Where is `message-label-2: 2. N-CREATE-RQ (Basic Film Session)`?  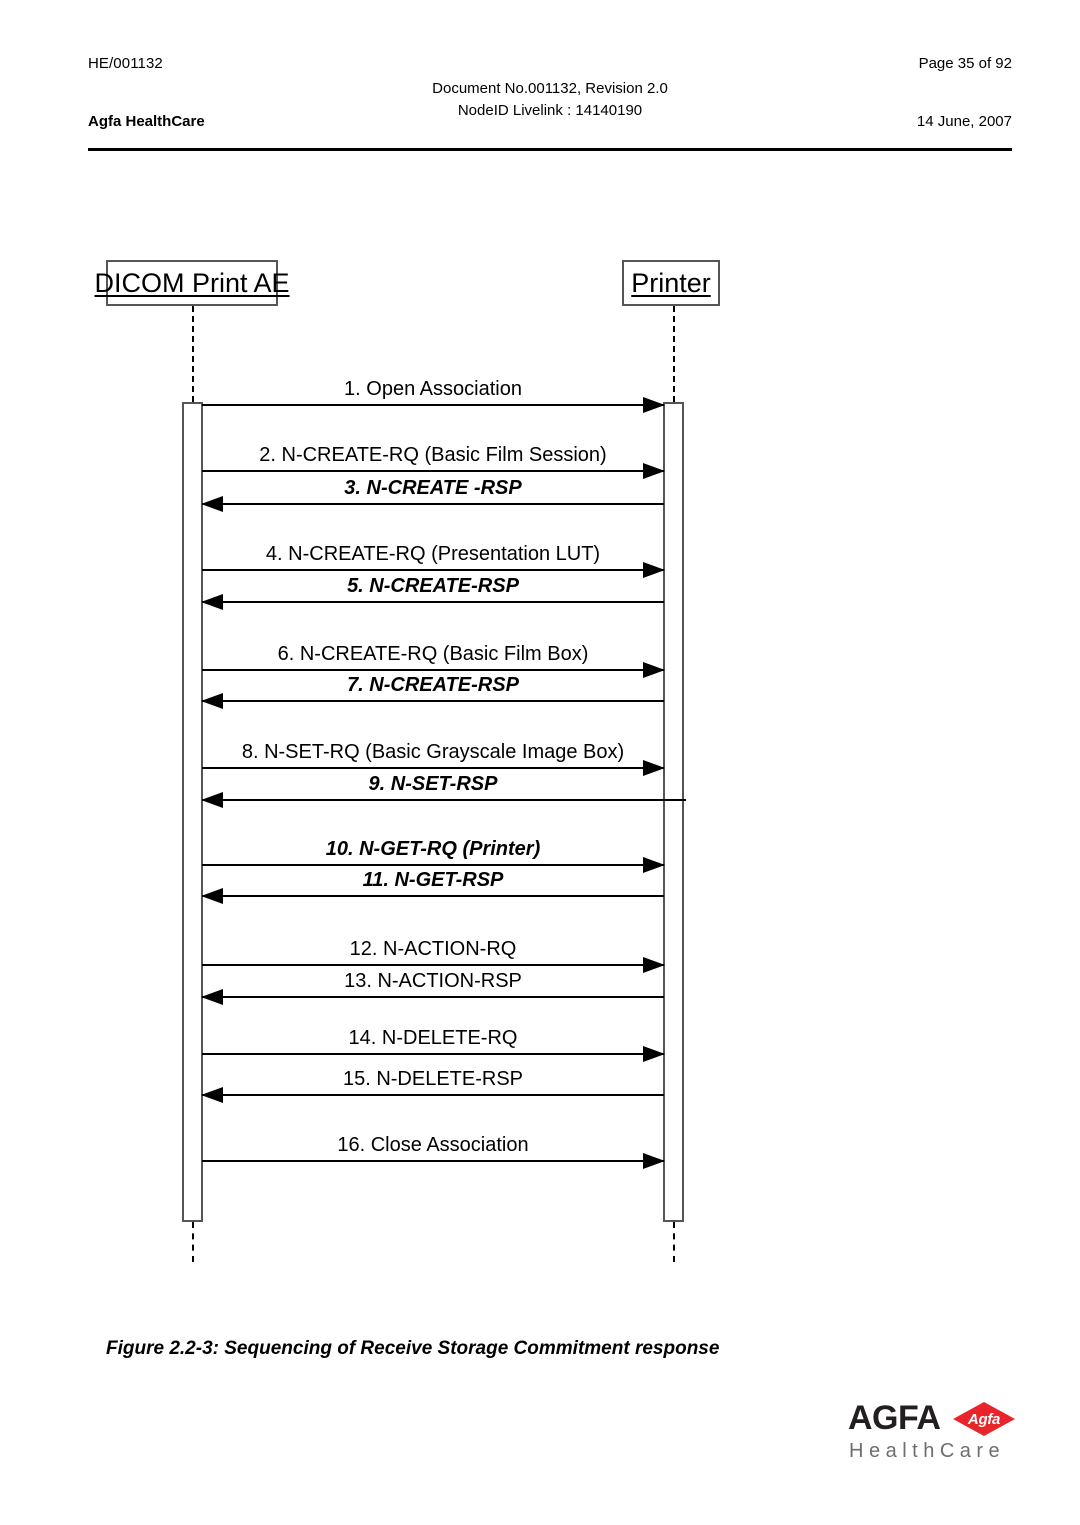 message-label-2: 2. N-CREATE-RQ (Basic Film Session) is located at coordinates (433, 455).